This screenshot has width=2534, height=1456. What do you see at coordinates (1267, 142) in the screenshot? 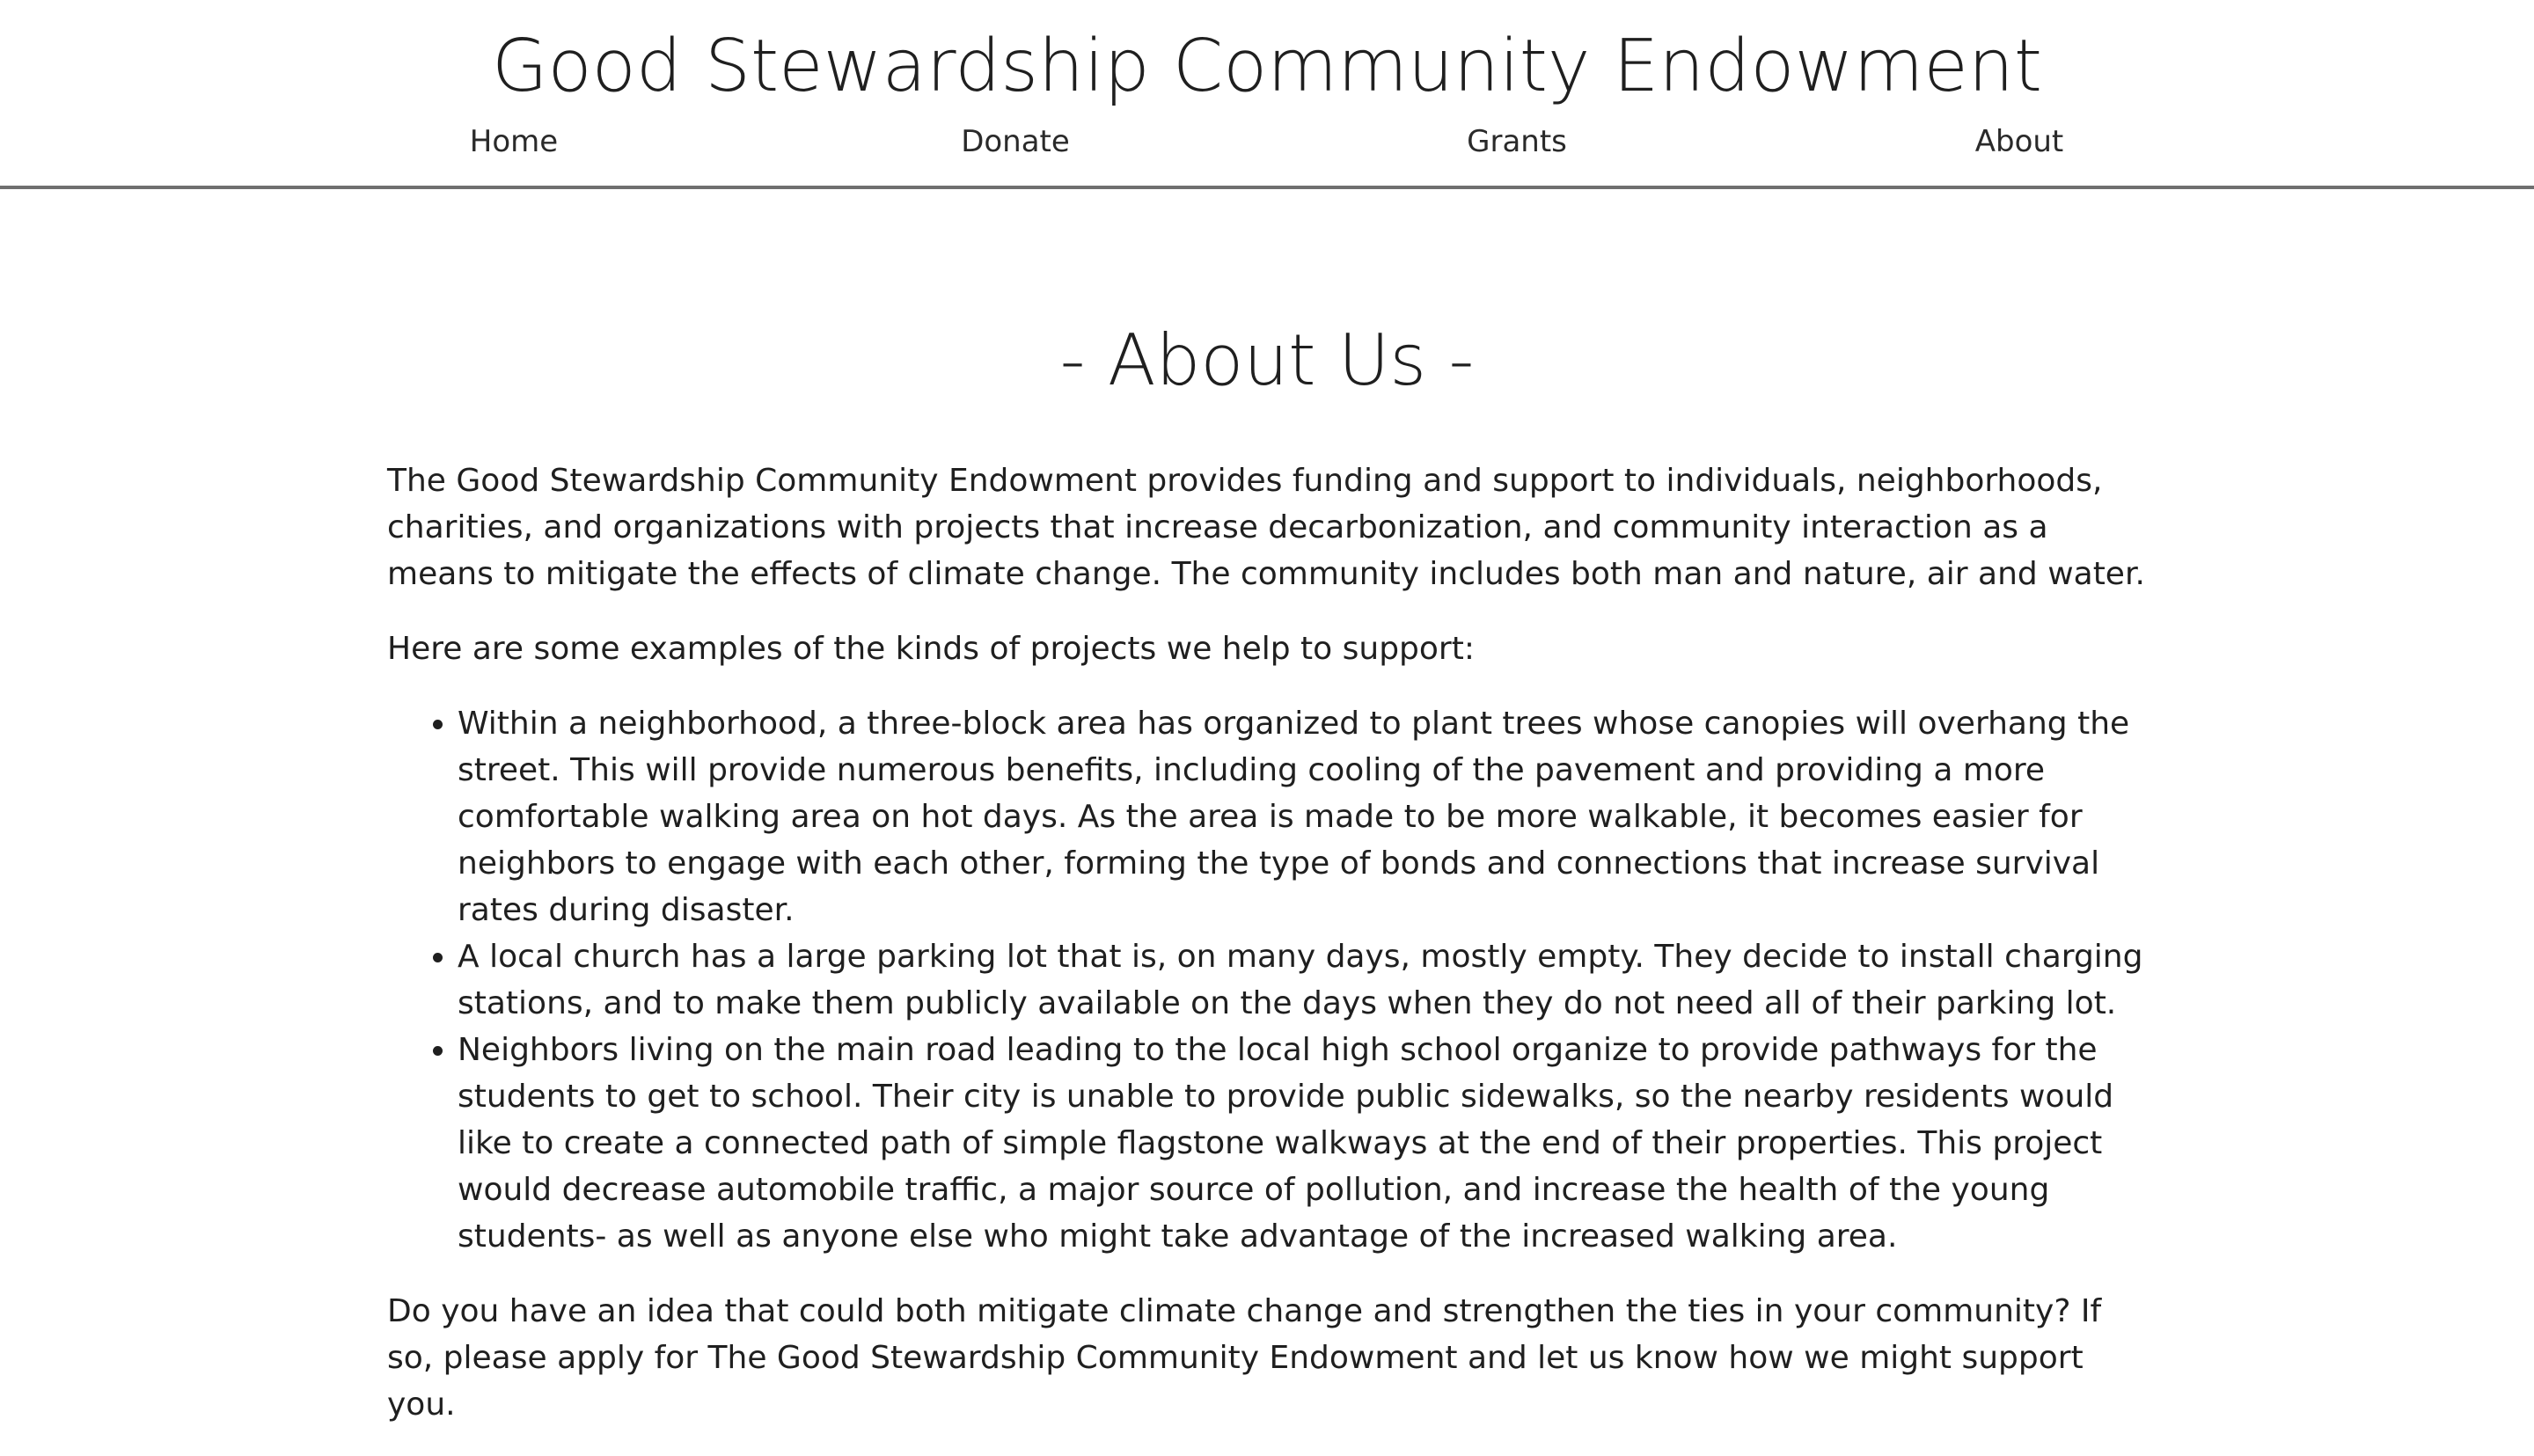
I see `main-nav: Home Donate Grants About` at bounding box center [1267, 142].